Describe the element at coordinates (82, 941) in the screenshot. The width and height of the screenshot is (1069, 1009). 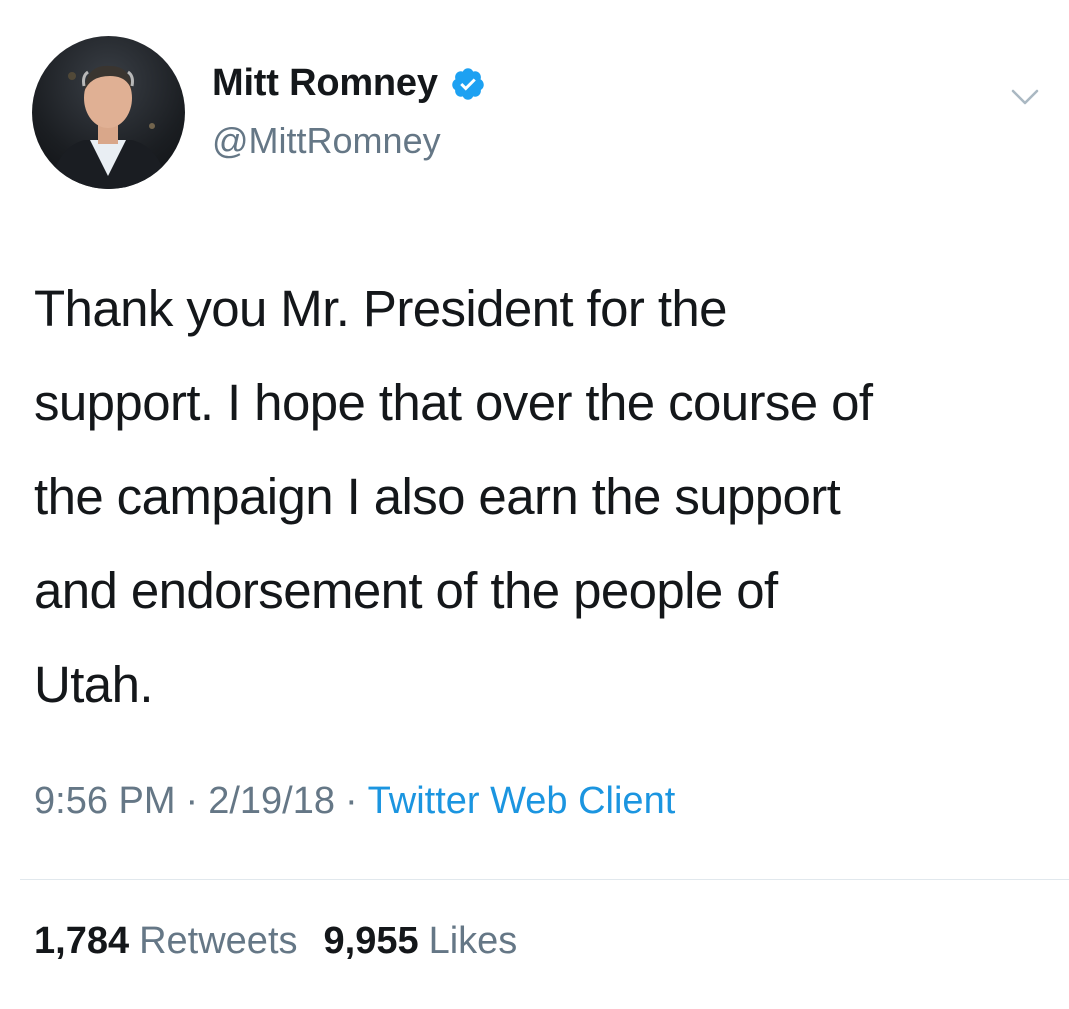
I see `retweets-count: 1,784` at that location.